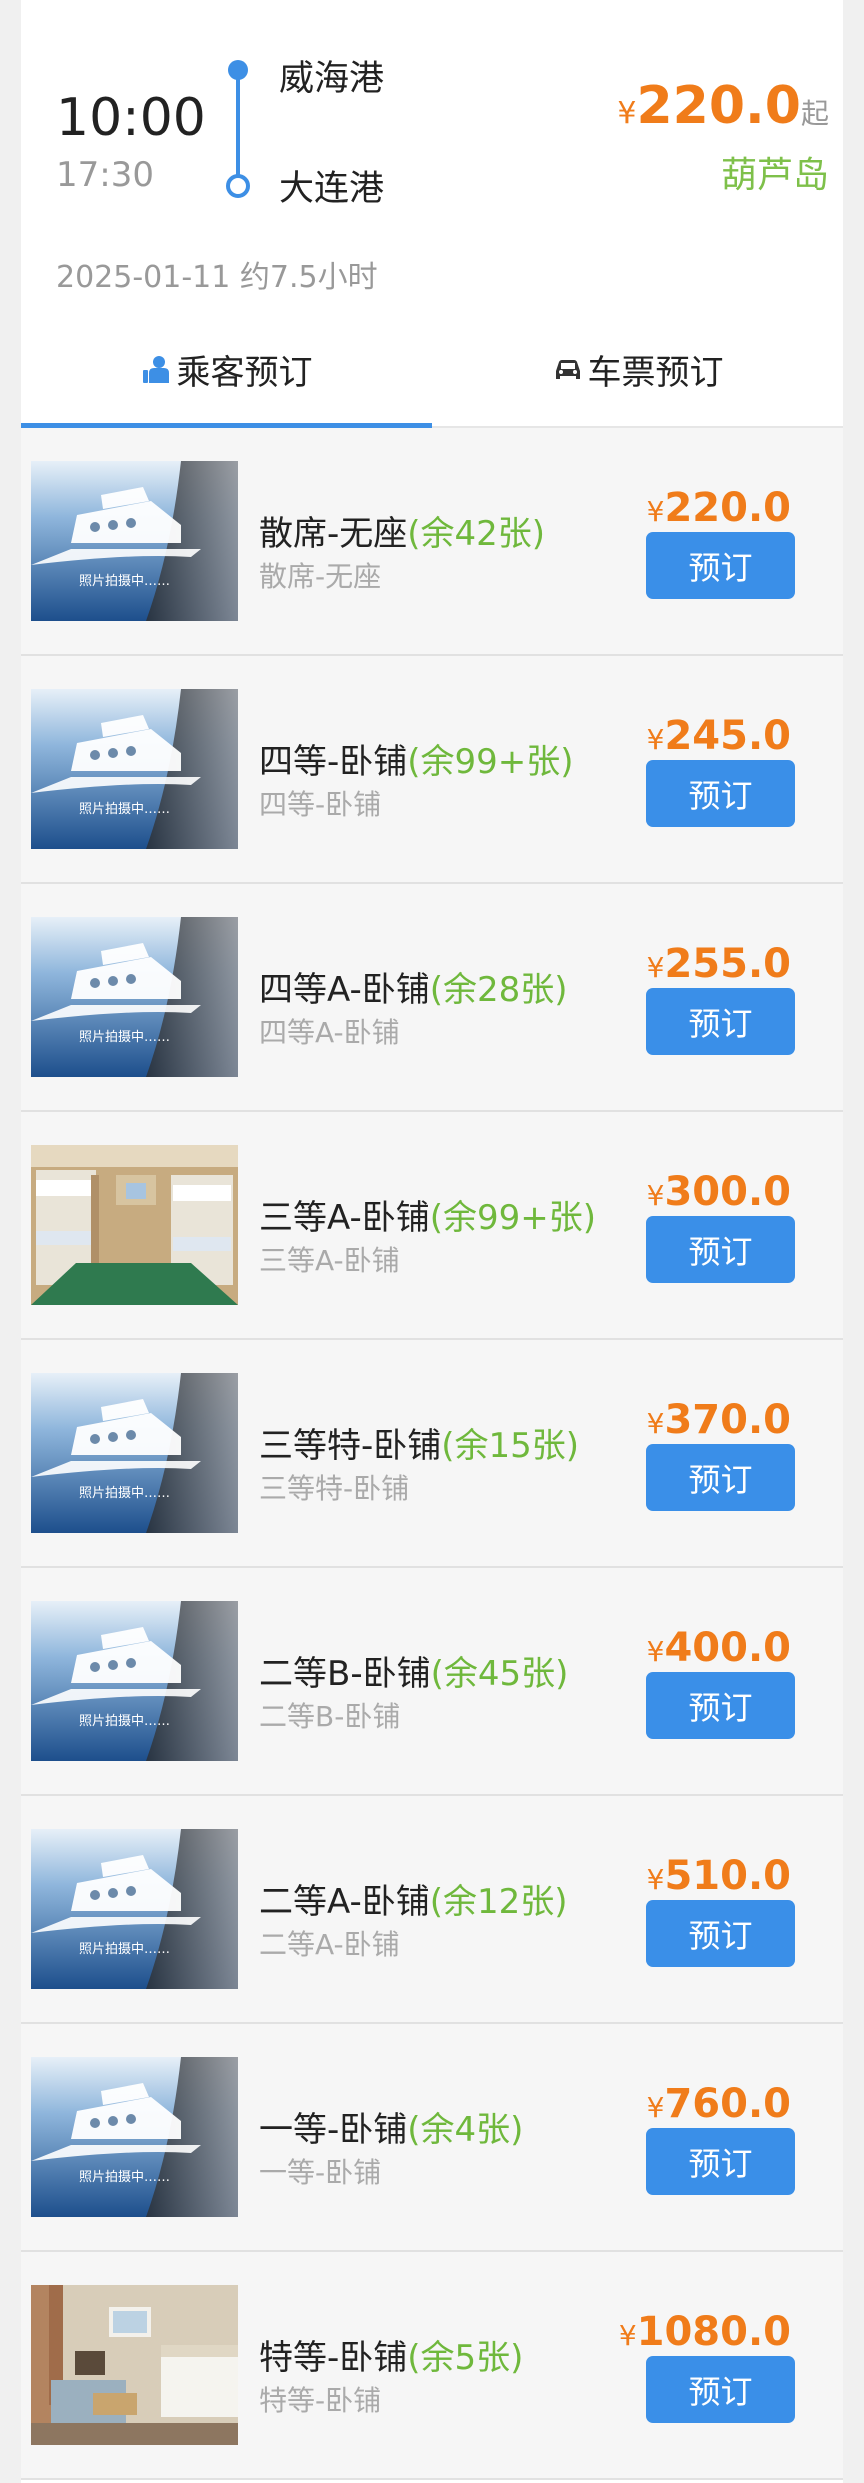  What do you see at coordinates (157, 369) in the screenshot?
I see `passenger-icon` at bounding box center [157, 369].